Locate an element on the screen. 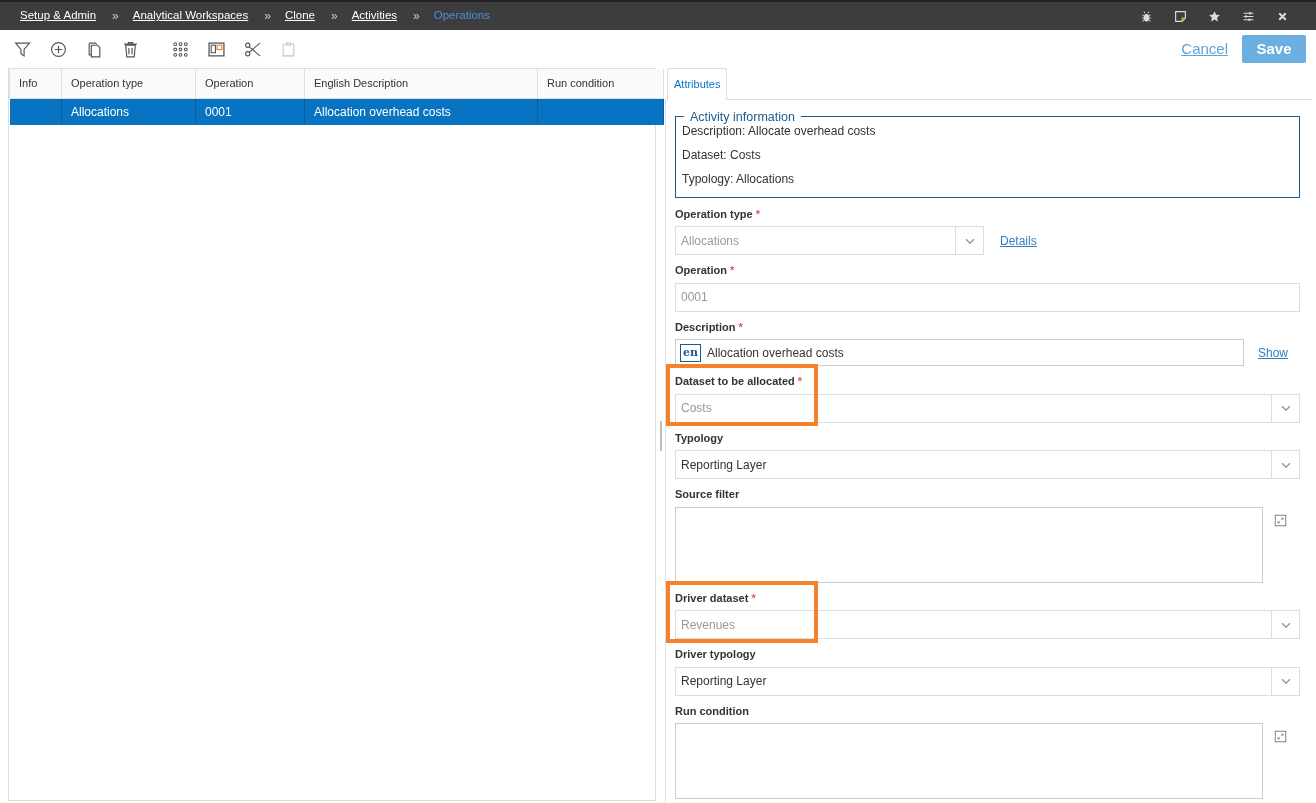 The height and width of the screenshot is (803, 1316). field-label: Typology is located at coordinates (699, 438).